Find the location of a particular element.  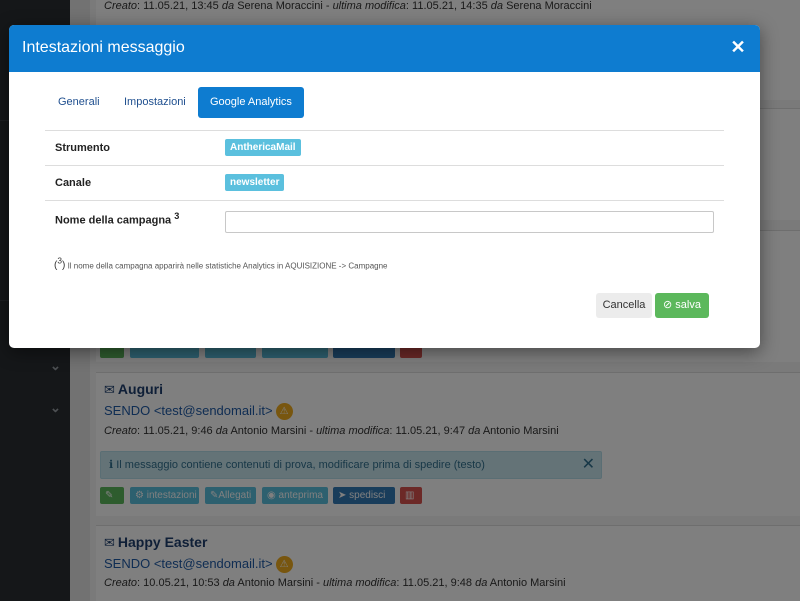

check-circle-icon: ⊘ is located at coordinates (668, 305).